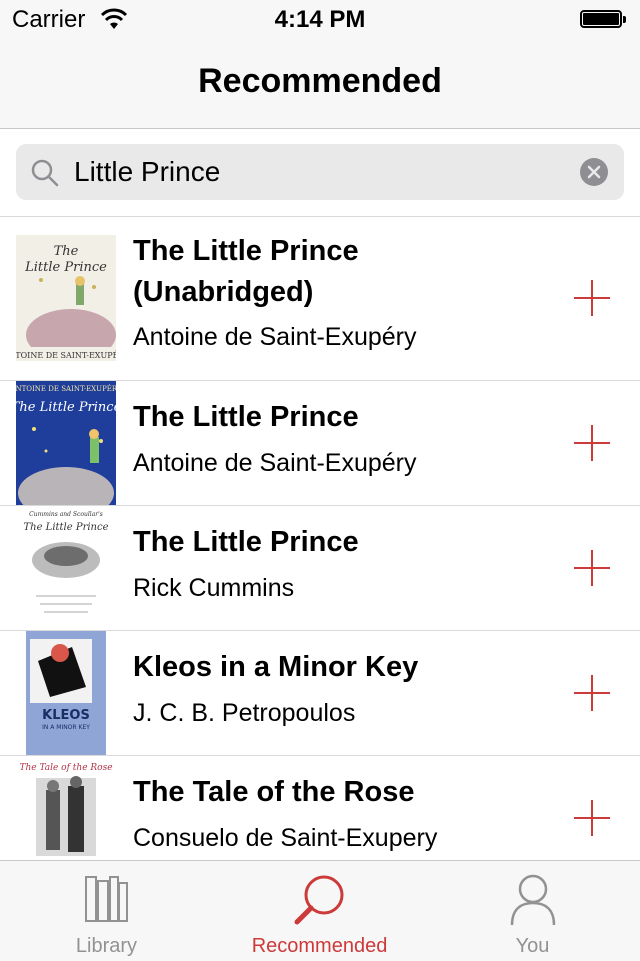 The height and width of the screenshot is (961, 640). Describe the element at coordinates (314, 172) in the screenshot. I see `search-input` at that location.